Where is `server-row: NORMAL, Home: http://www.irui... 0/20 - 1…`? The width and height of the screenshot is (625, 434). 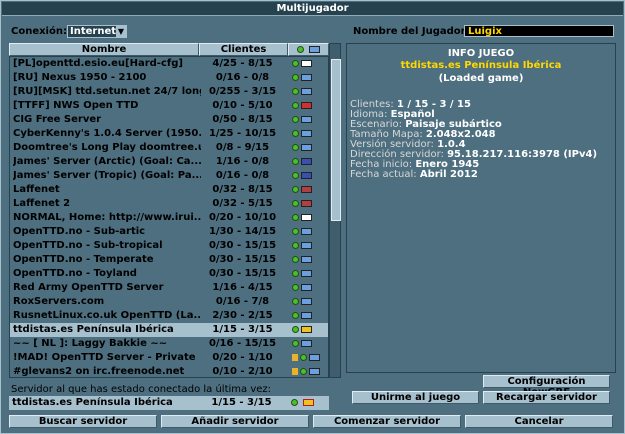 server-row: NORMAL, Home: http://www.irui... 0/20 - 1… is located at coordinates (169, 218).